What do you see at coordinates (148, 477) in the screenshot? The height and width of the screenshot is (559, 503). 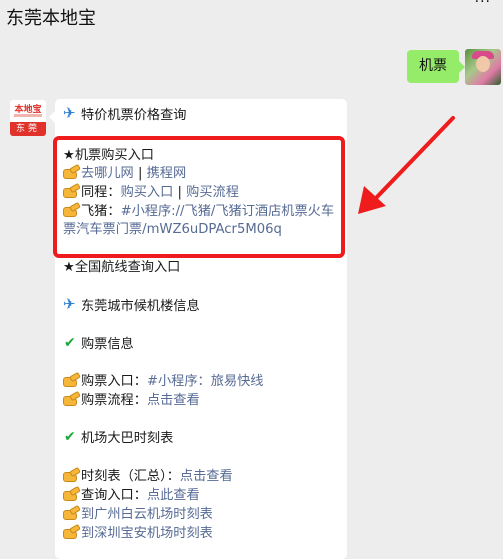 I see `message-line-schedule-summary: 时刻表（汇总）：点击查看` at bounding box center [148, 477].